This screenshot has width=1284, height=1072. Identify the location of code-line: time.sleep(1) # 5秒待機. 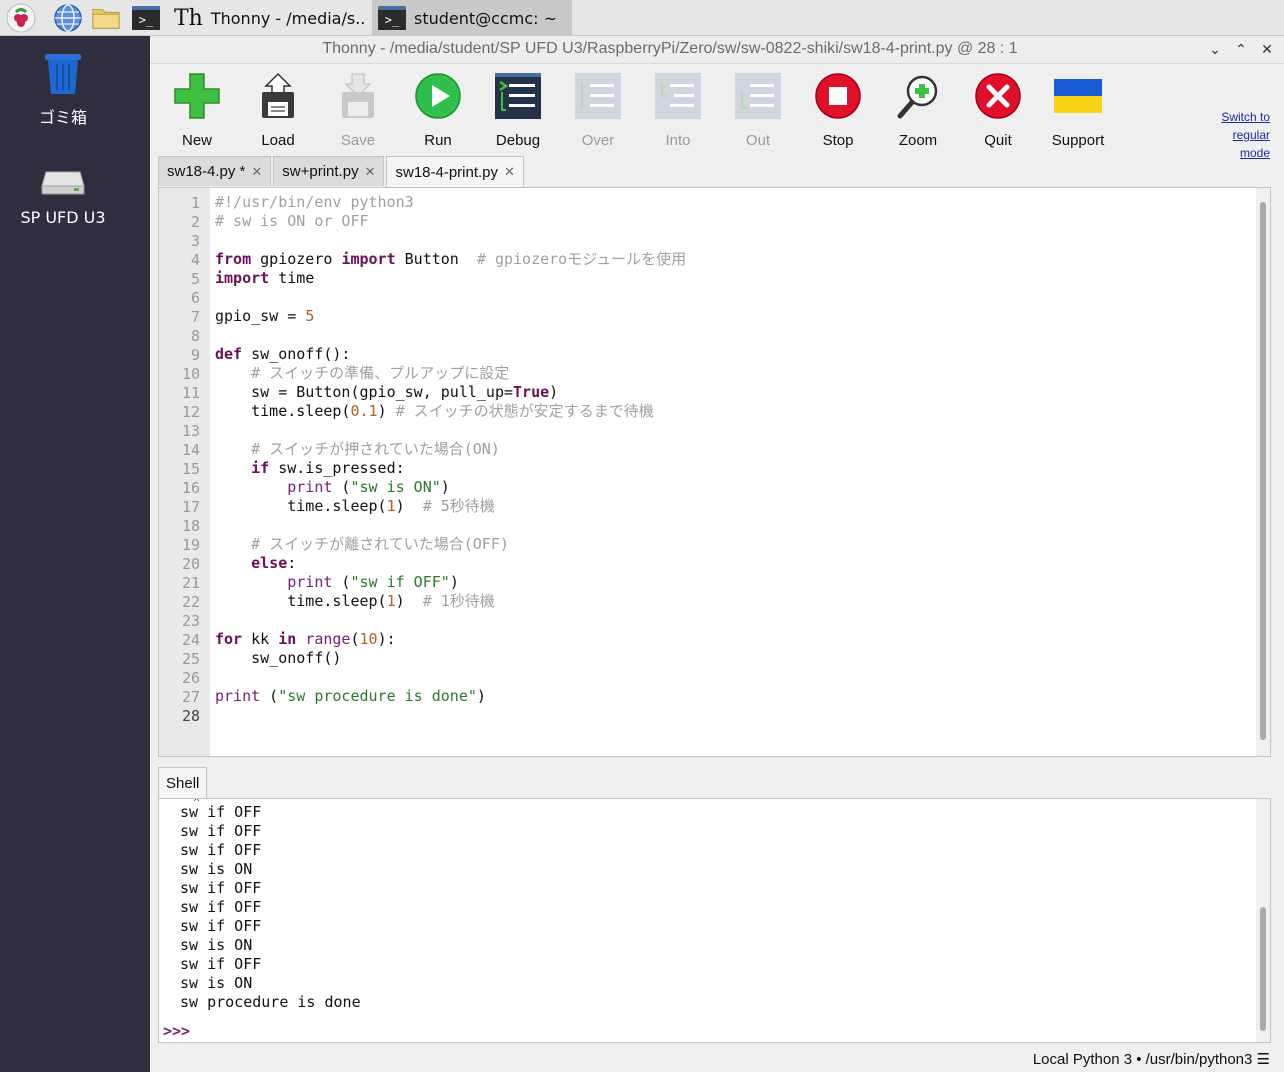
(355, 506).